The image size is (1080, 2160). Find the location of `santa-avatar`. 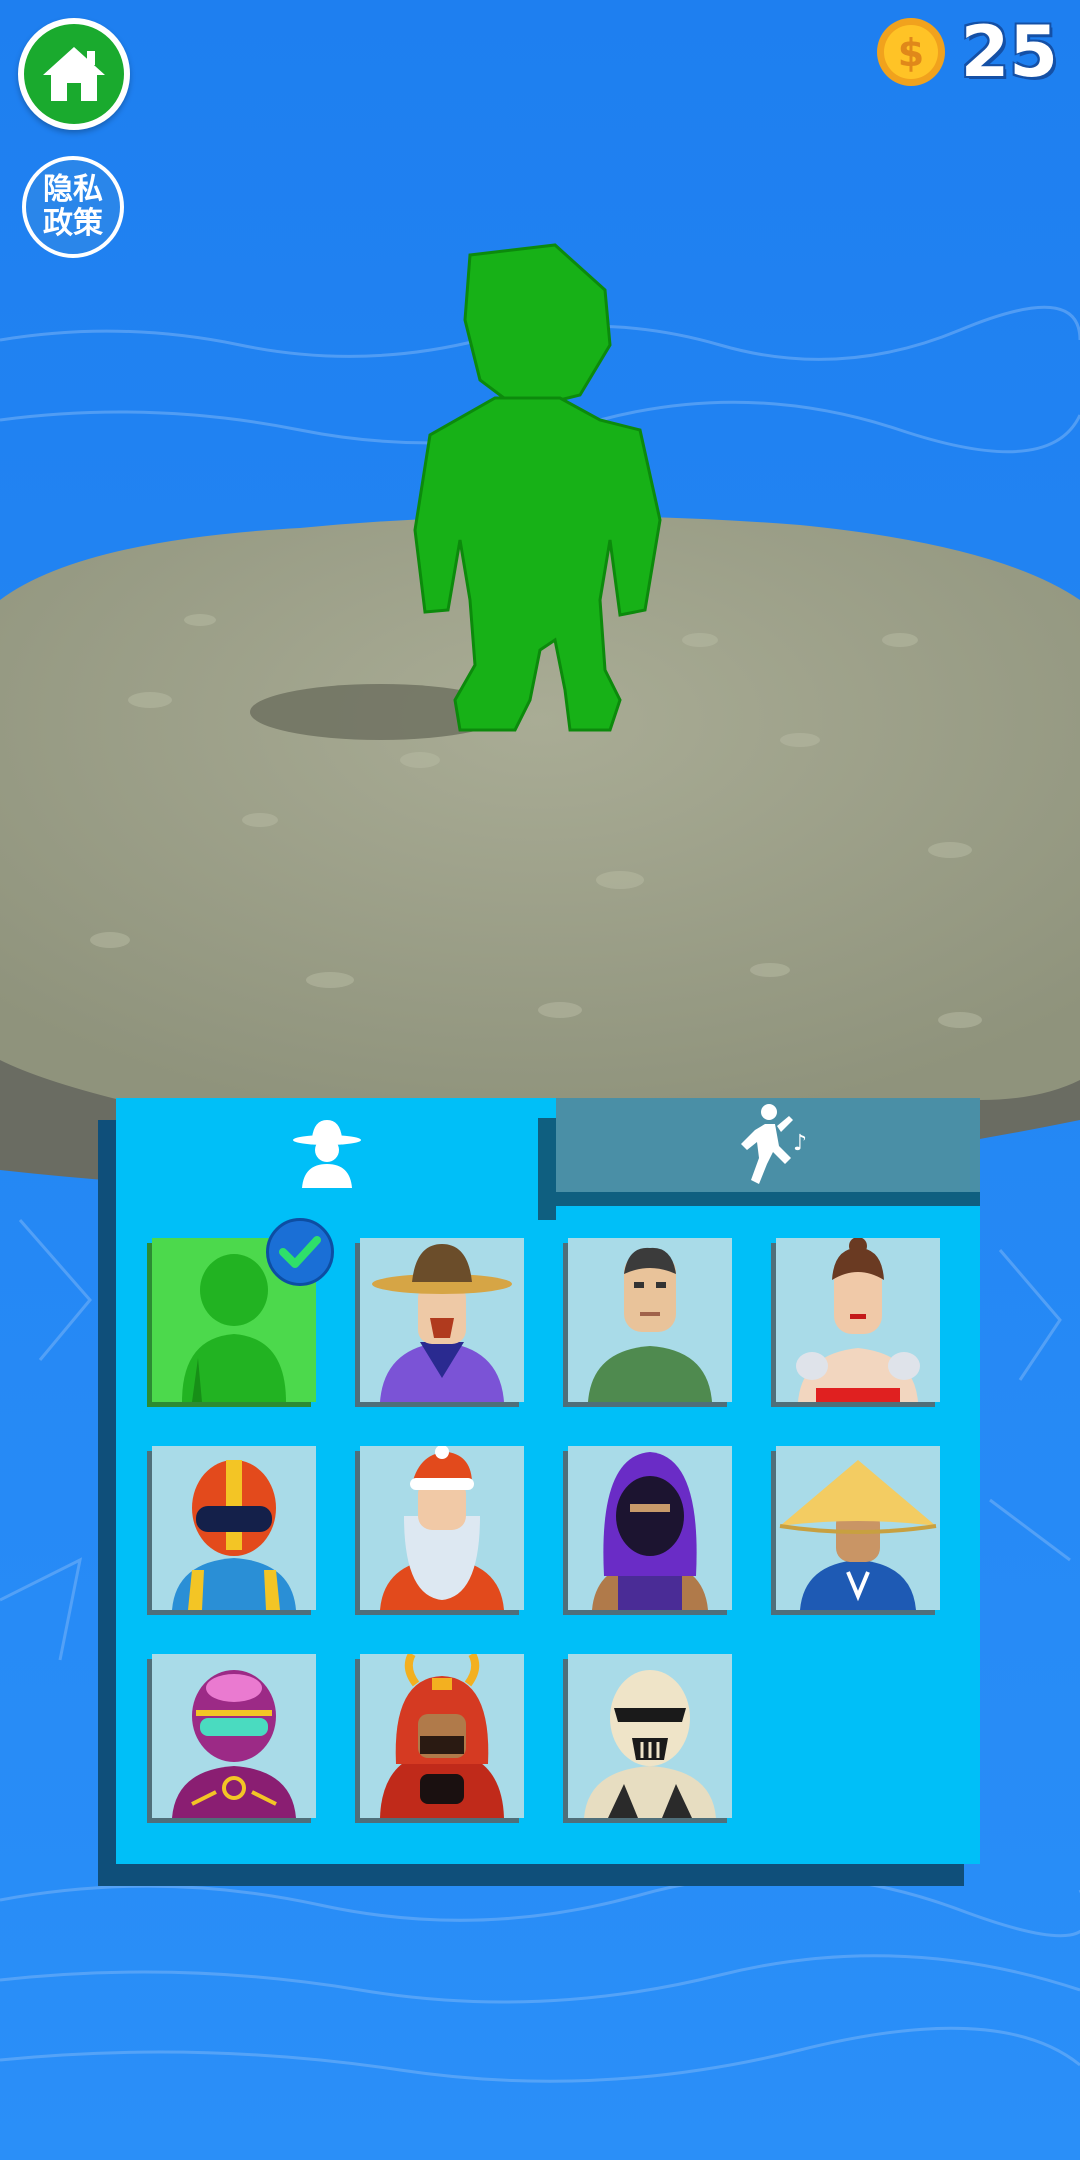

santa-avatar is located at coordinates (442, 1528).